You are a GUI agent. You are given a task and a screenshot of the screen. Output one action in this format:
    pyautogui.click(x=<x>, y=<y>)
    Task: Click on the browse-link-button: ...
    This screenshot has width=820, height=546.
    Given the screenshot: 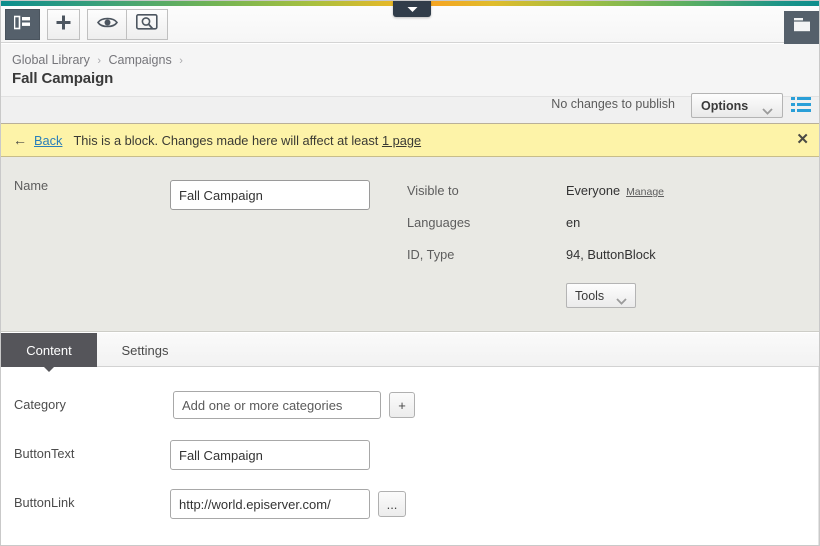 What is the action you would take?
    pyautogui.click(x=392, y=504)
    